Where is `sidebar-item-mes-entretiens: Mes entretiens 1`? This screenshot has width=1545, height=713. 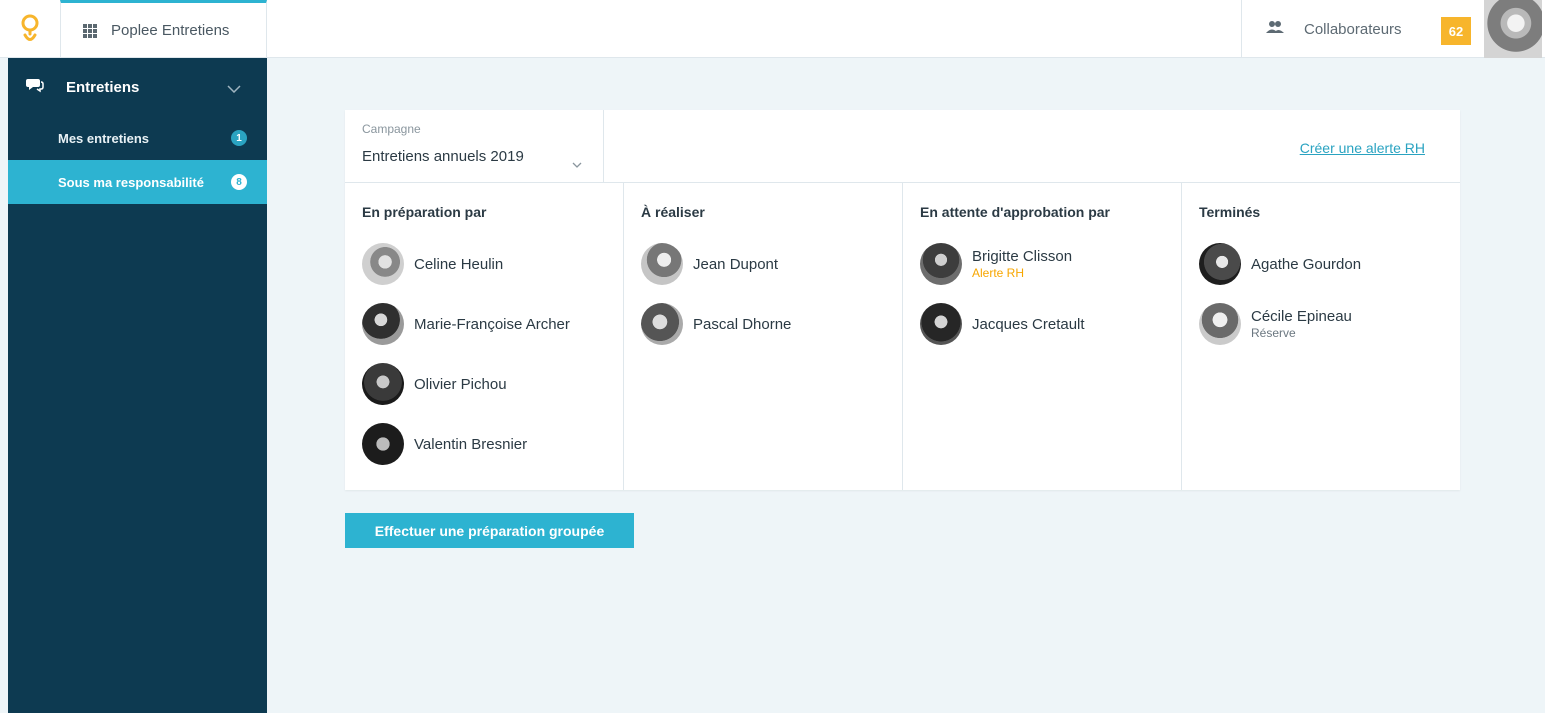
sidebar-item-mes-entretiens: Mes entretiens 1 is located at coordinates (137, 138).